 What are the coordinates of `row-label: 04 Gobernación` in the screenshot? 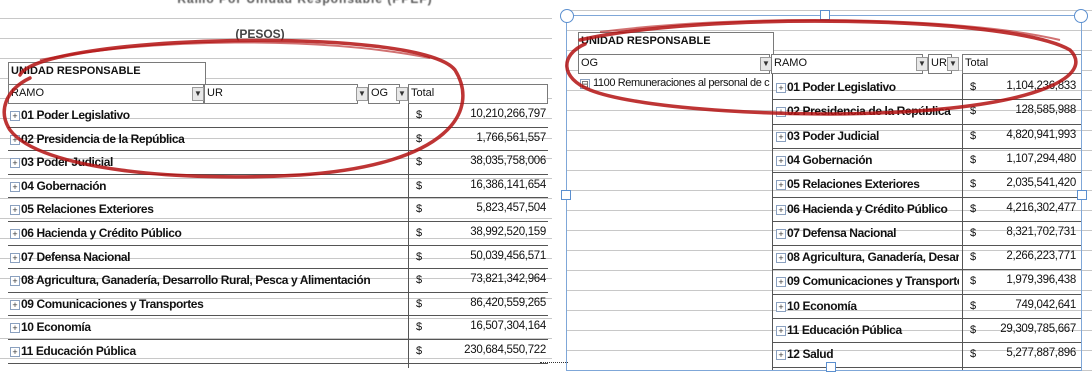 It's located at (830, 159).